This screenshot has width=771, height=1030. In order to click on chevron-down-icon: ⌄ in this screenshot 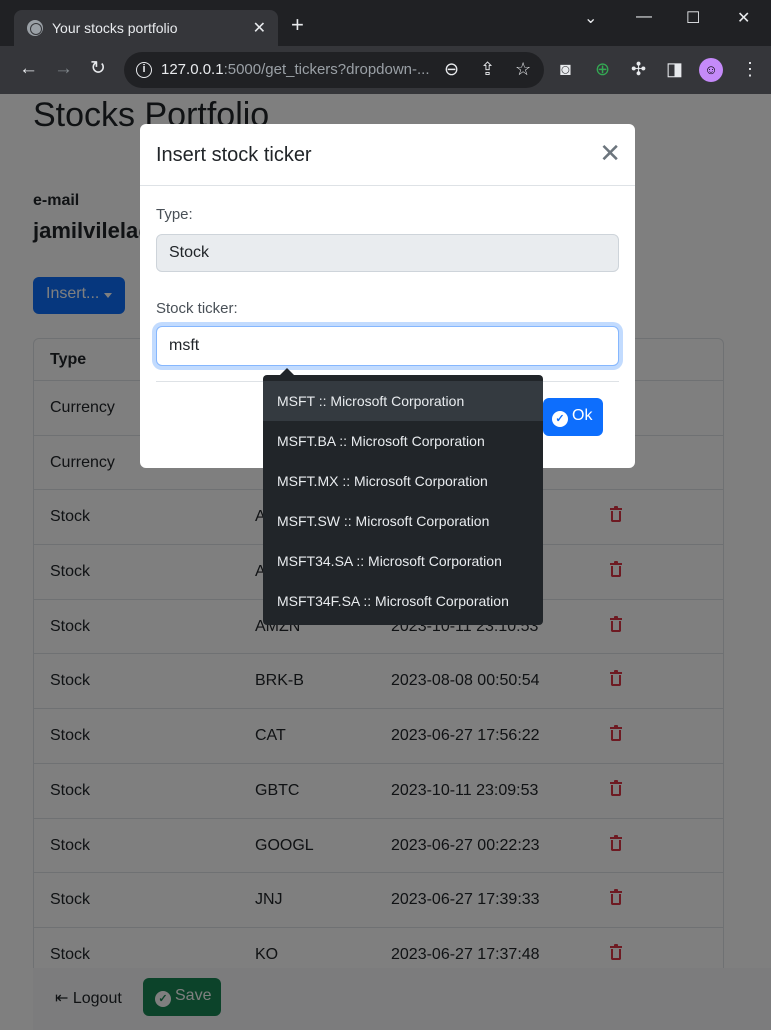, I will do `click(590, 18)`.